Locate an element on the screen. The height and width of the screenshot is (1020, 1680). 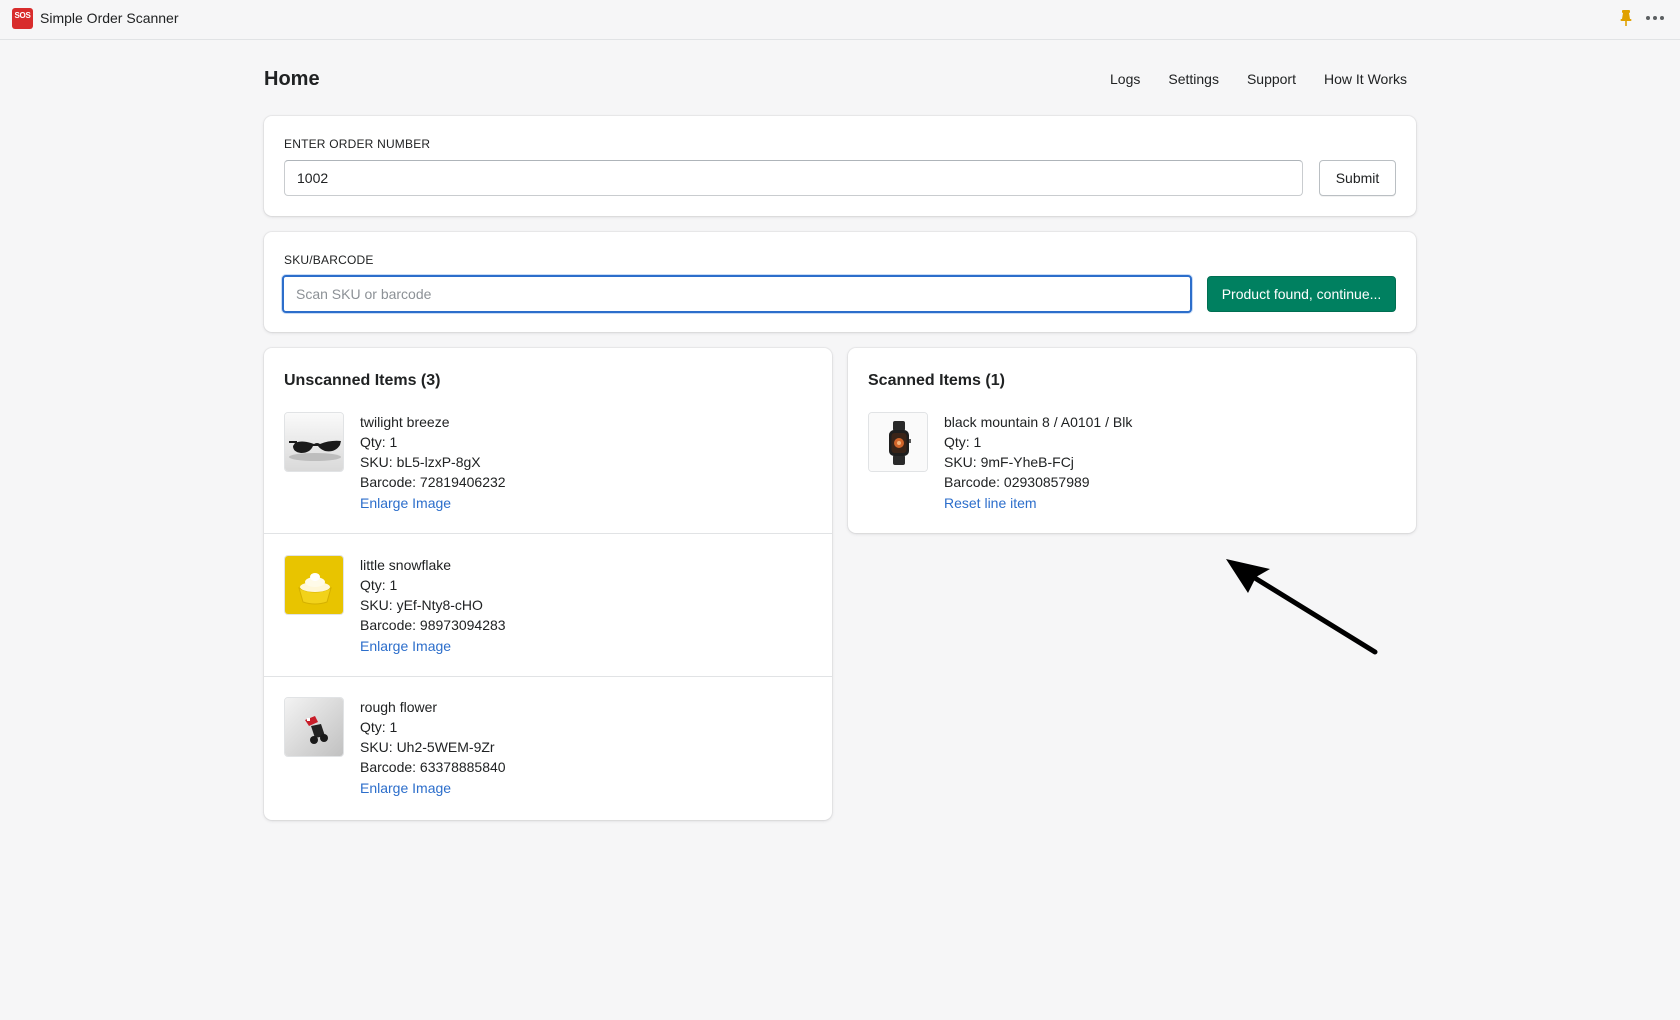
item-name: little snowflake is located at coordinates (406, 565).